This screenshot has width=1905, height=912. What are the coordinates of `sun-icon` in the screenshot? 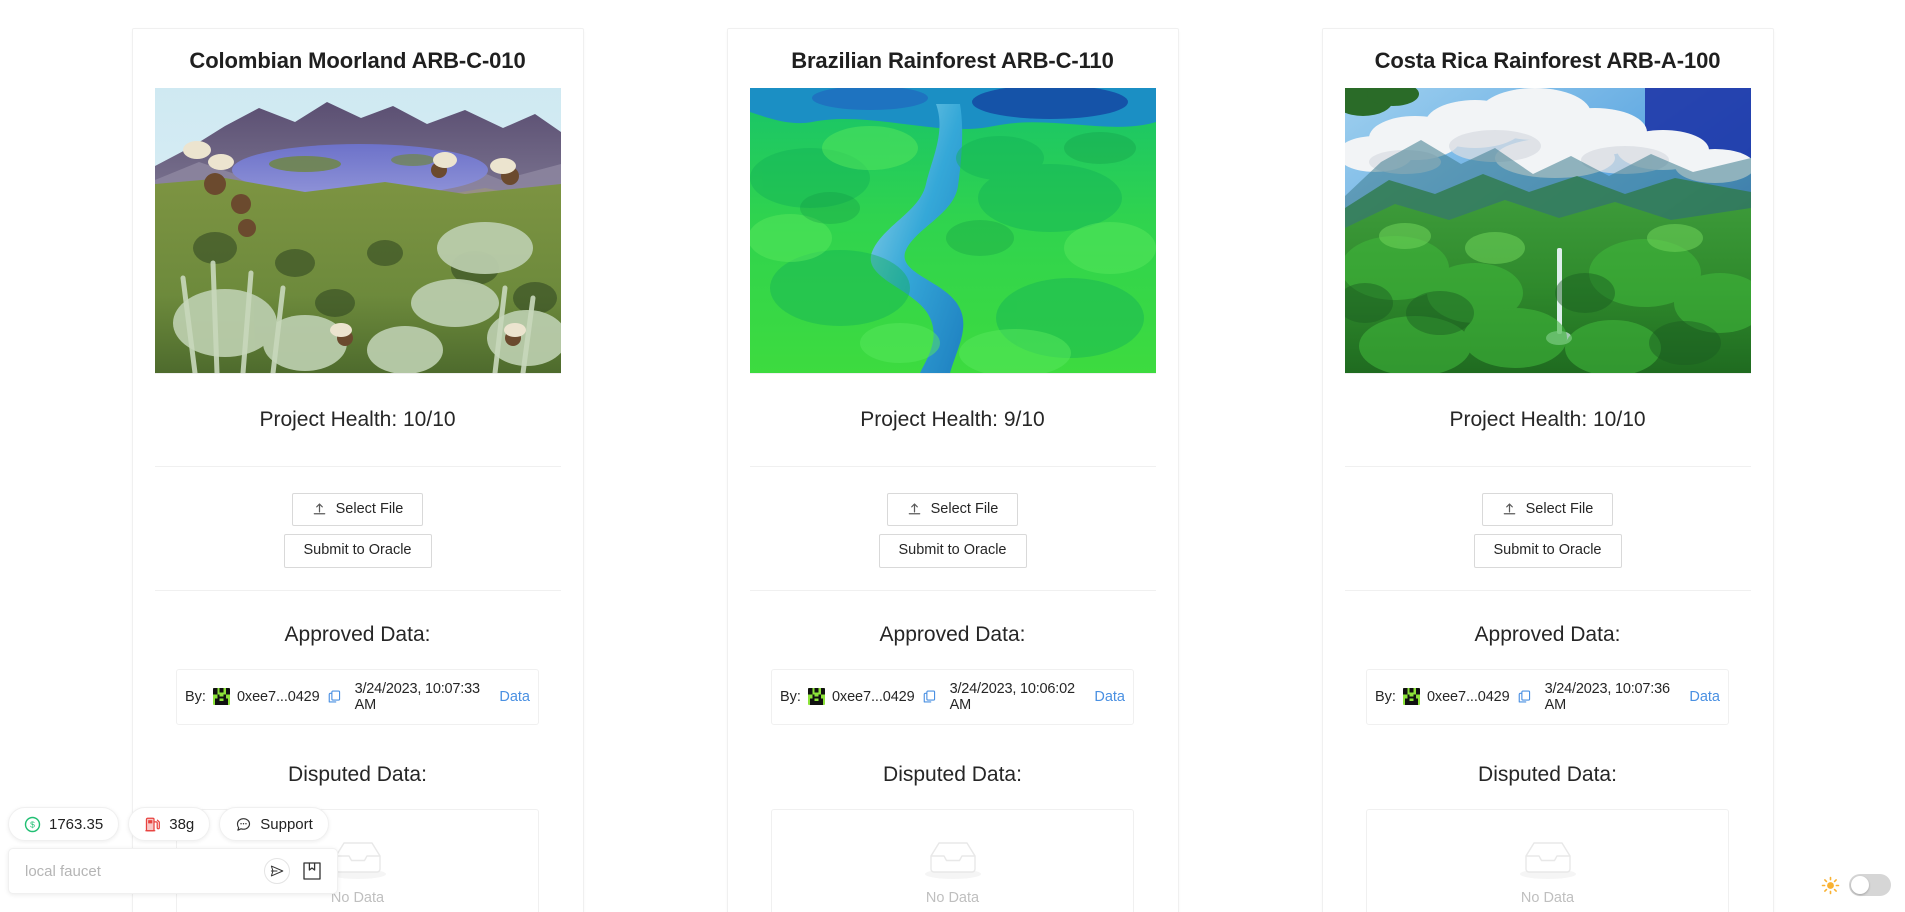 It's located at (1830, 885).